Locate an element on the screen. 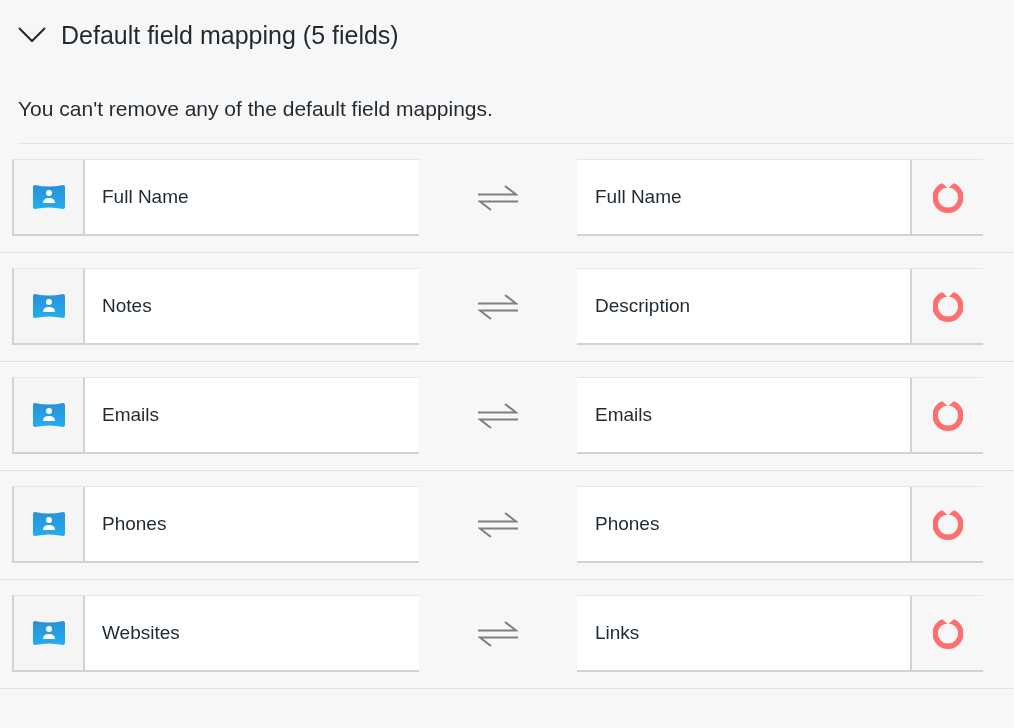  section-note: You can't remove any of the default field mappings. is located at coordinates (255, 109).